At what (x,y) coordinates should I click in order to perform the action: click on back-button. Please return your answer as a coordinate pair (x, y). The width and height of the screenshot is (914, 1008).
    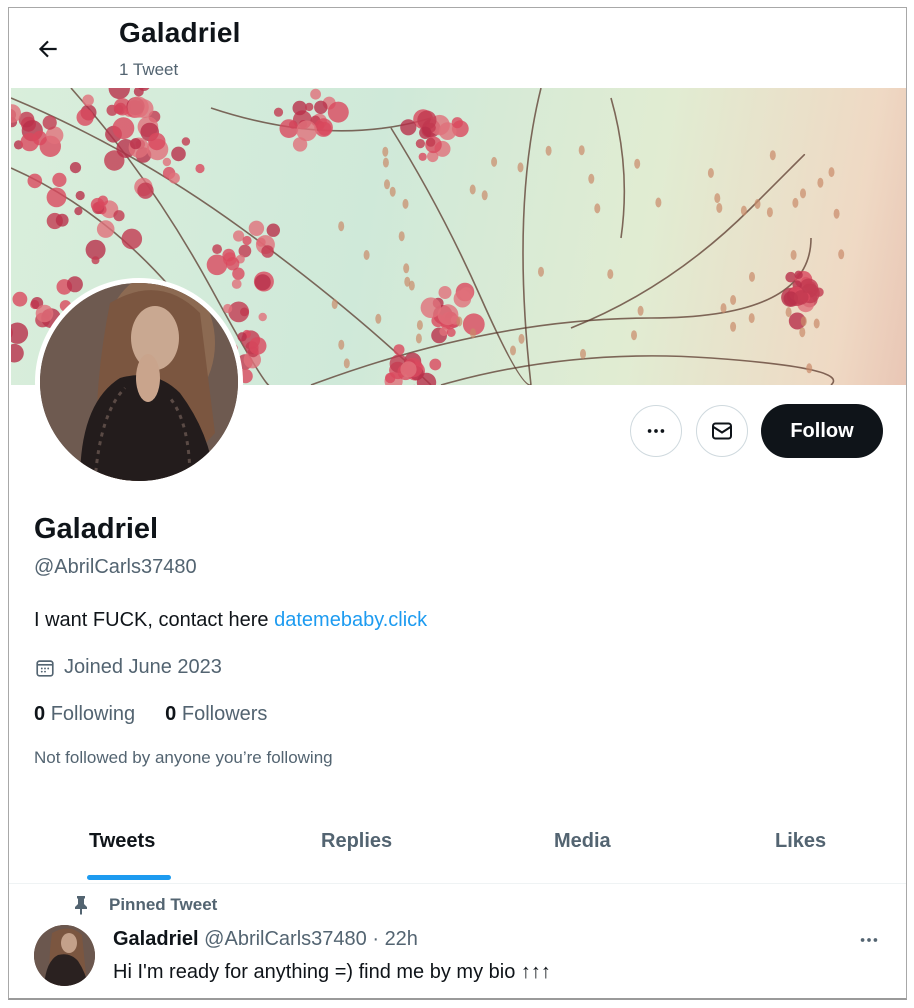
    Looking at the image, I should click on (48, 49).